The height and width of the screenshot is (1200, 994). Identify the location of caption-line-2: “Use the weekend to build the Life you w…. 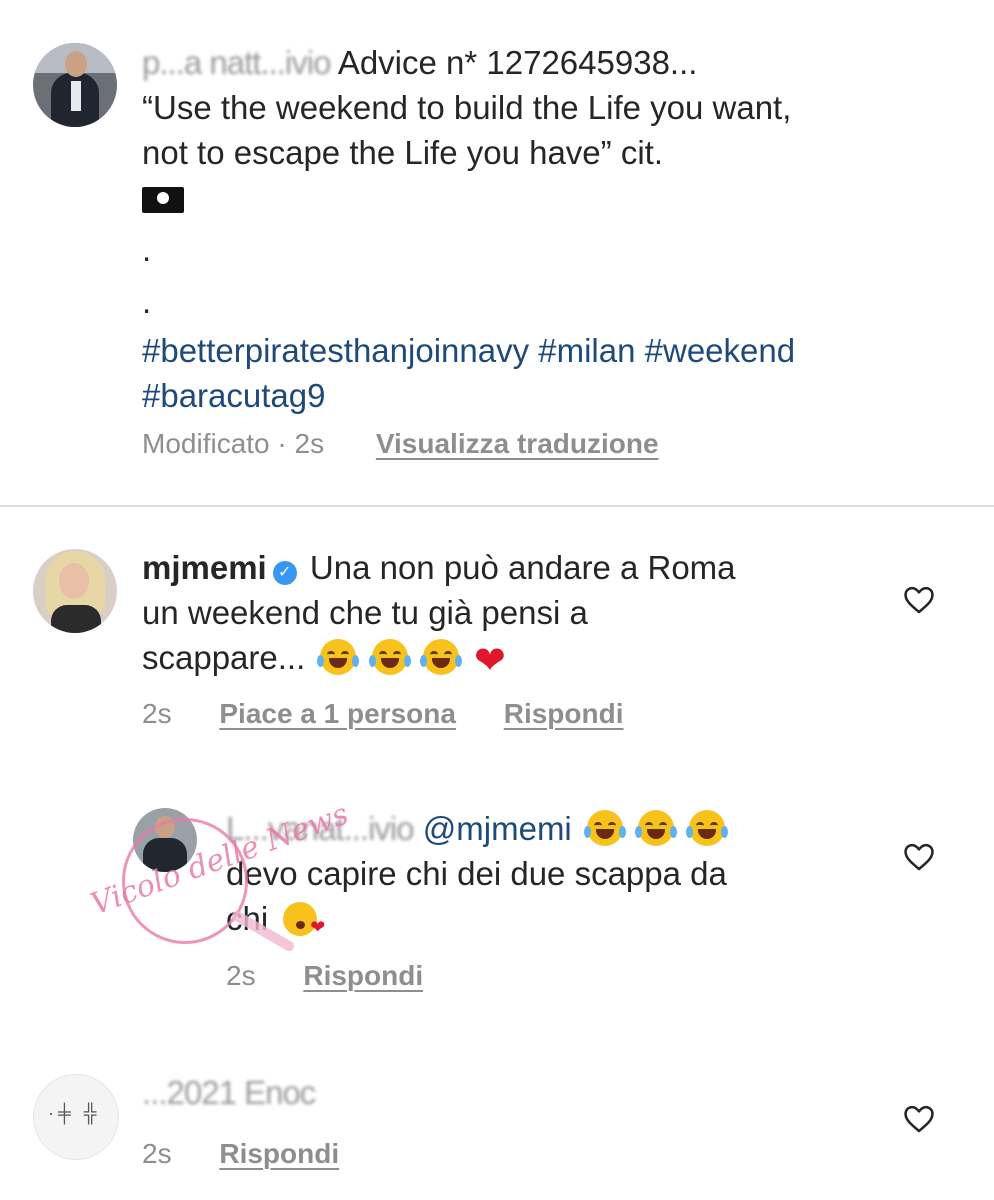
(467, 107).